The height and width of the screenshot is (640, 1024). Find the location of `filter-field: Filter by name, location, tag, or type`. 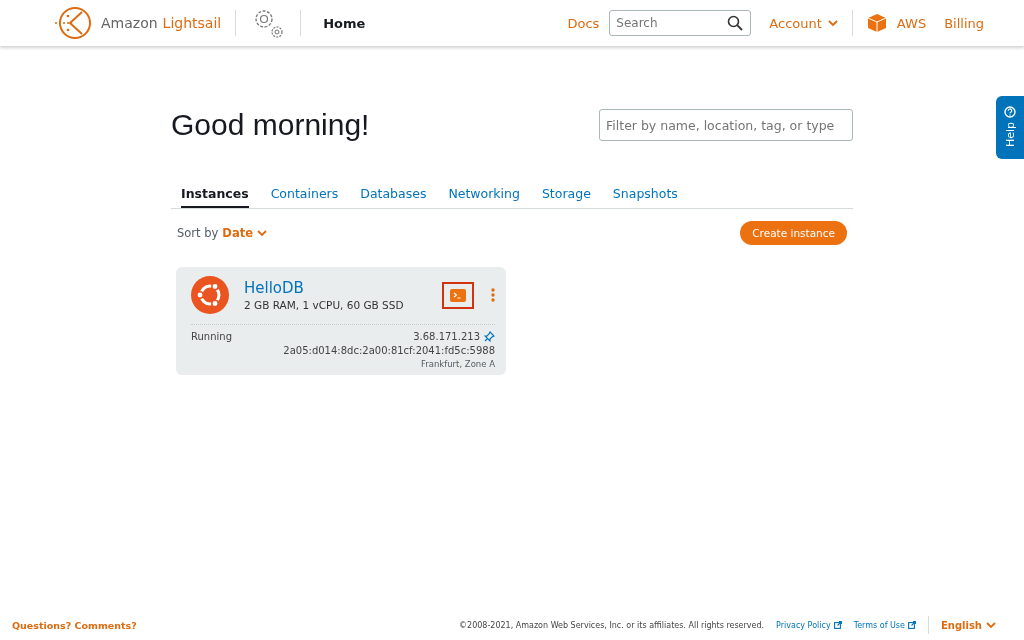

filter-field: Filter by name, location, tag, or type is located at coordinates (726, 125).